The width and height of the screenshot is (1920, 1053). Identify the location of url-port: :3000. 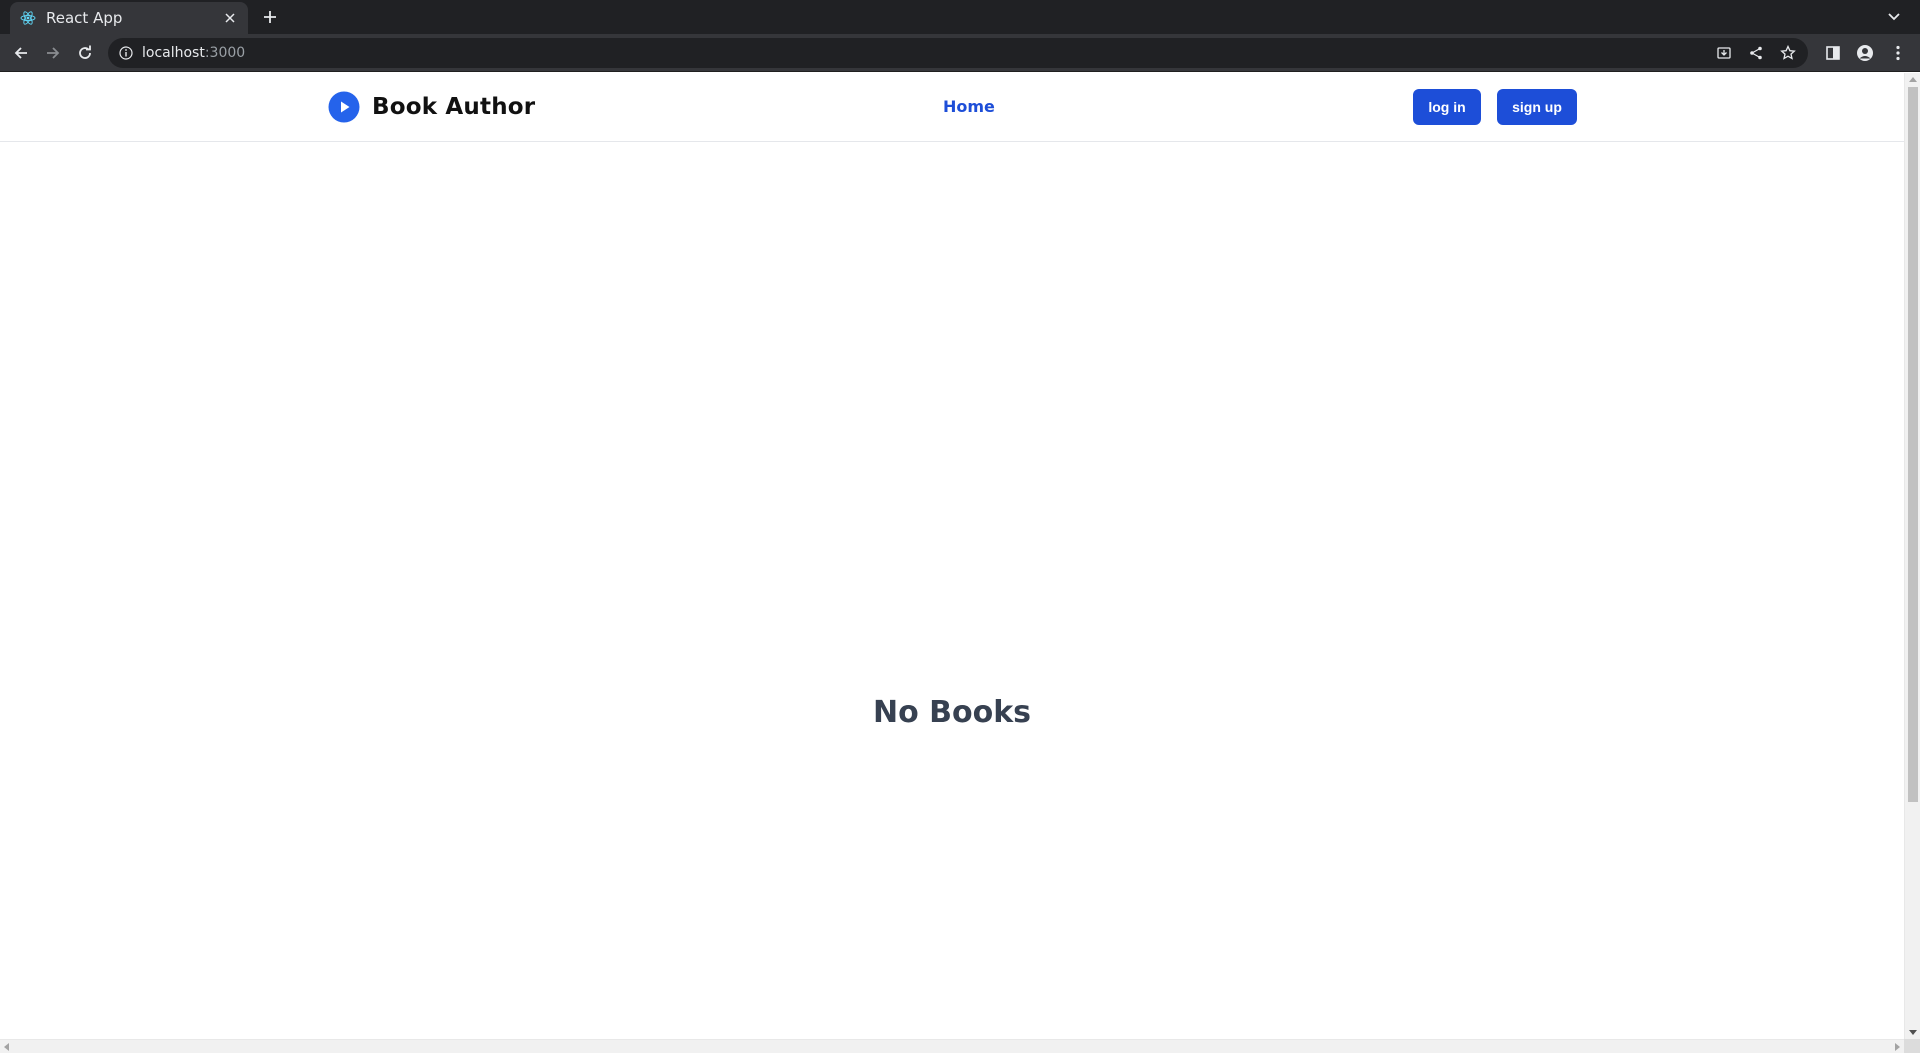
(225, 53).